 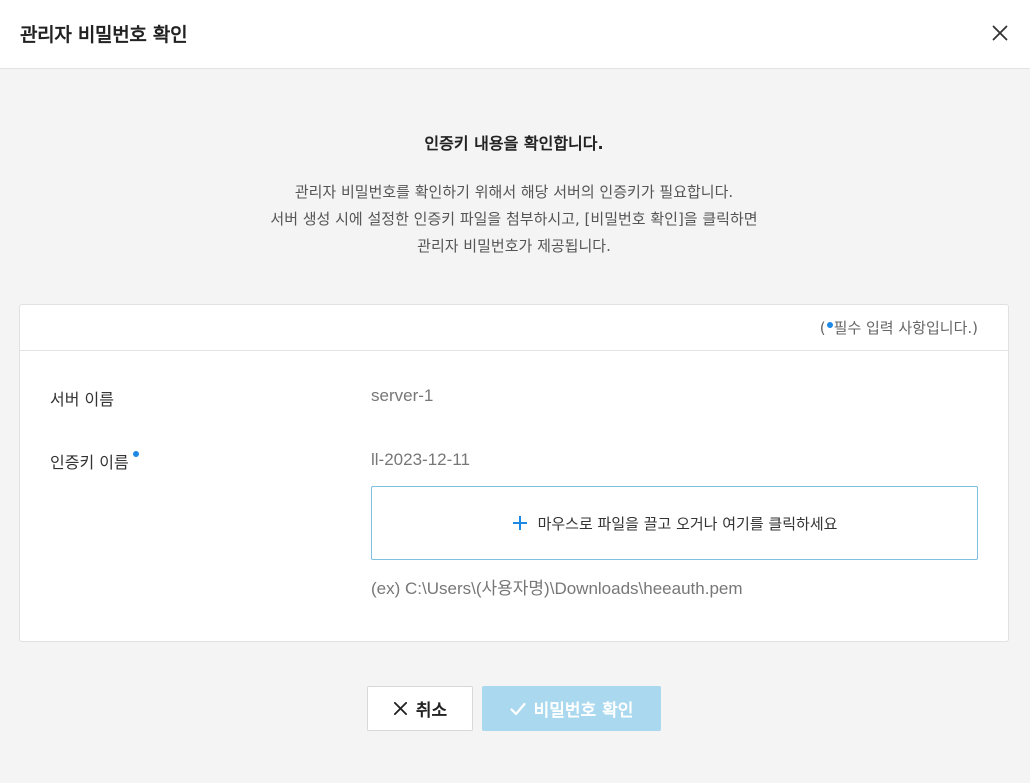 What do you see at coordinates (822, 328) in the screenshot?
I see `required-note-open: (` at bounding box center [822, 328].